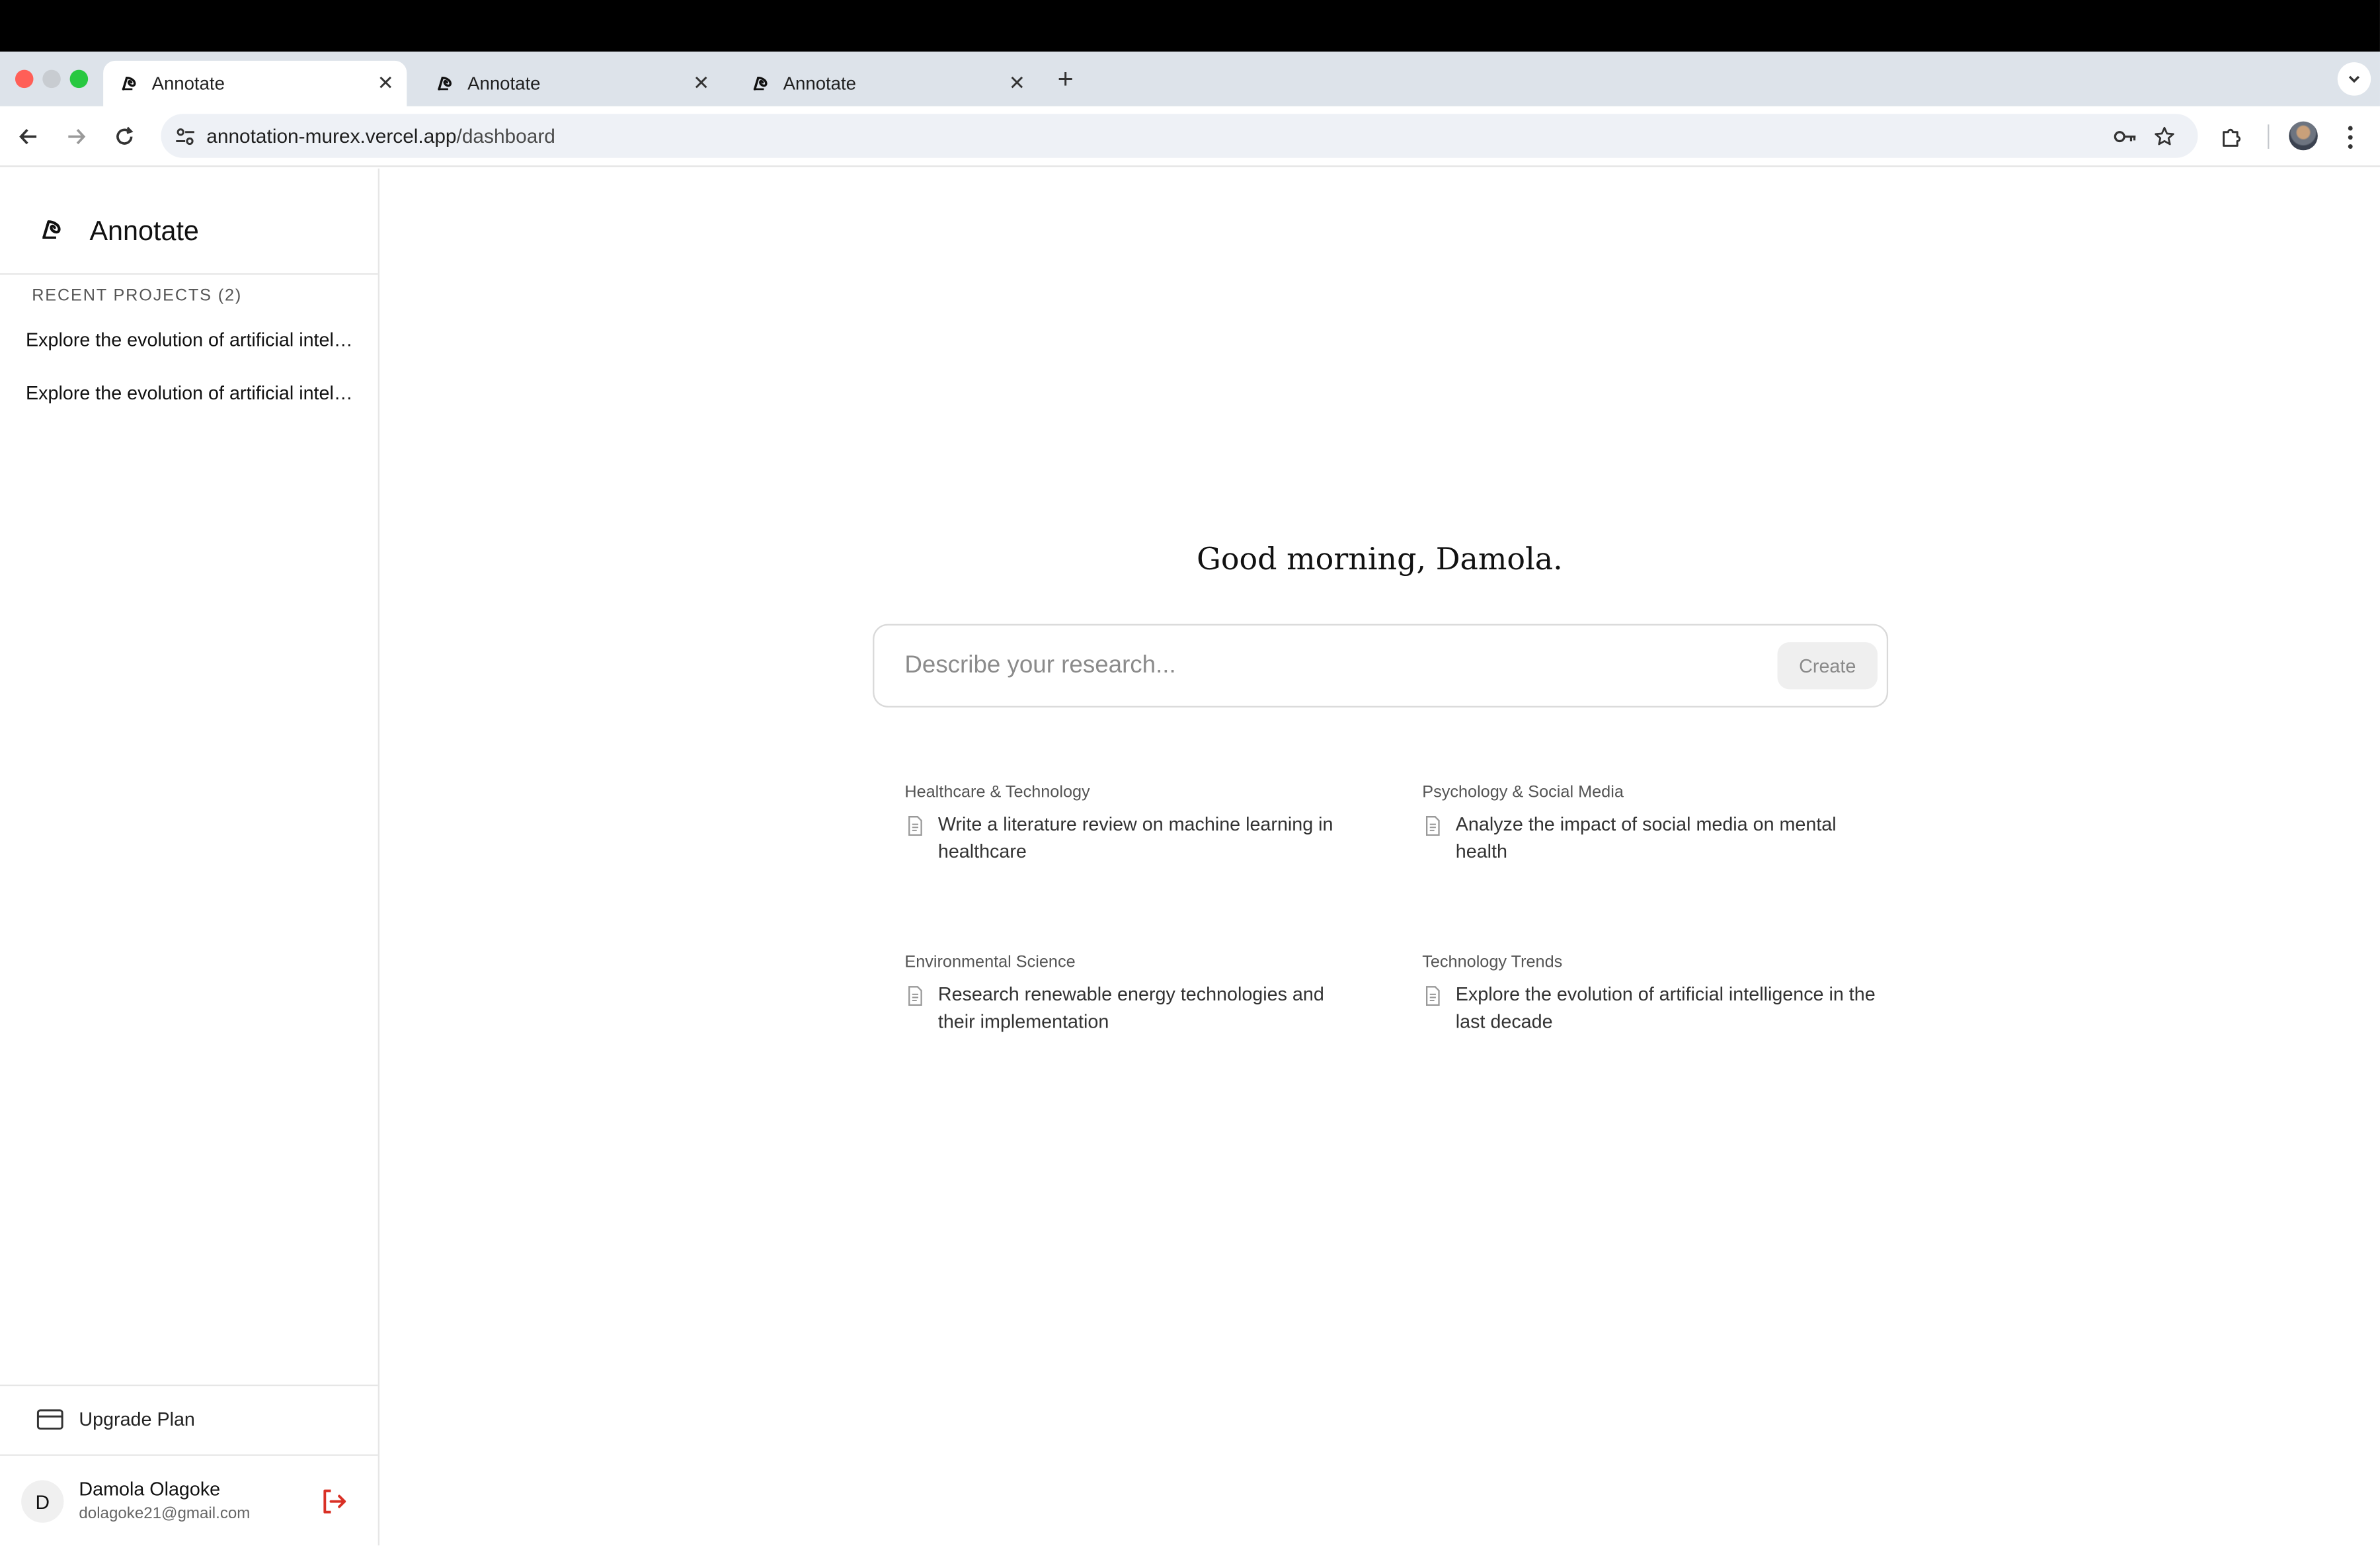 Image resolution: width=2380 pixels, height=1546 pixels. I want to click on new-tab-plus-icon: +, so click(1066, 78).